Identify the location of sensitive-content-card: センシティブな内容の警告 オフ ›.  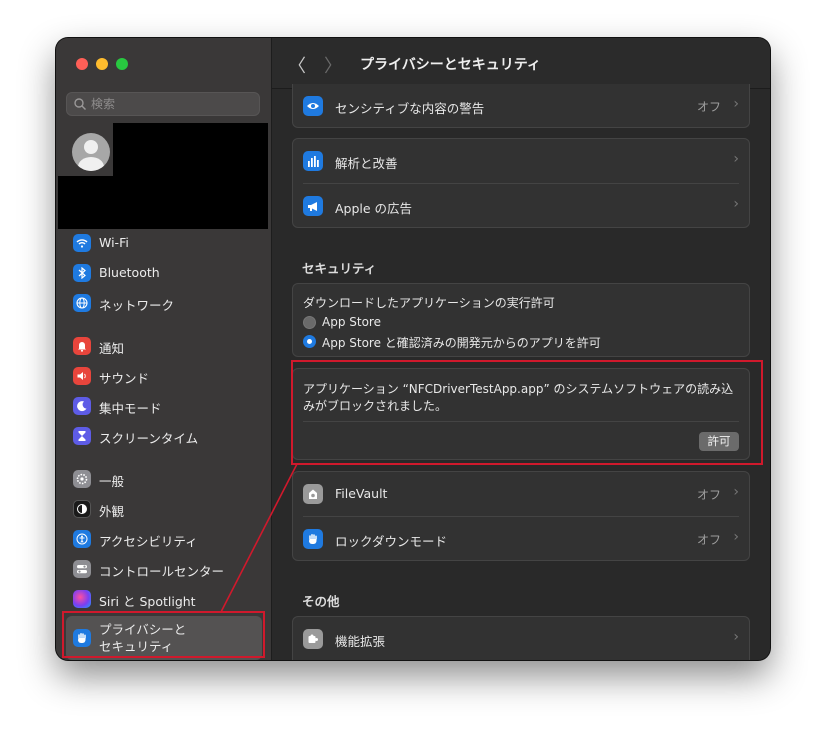
(521, 106).